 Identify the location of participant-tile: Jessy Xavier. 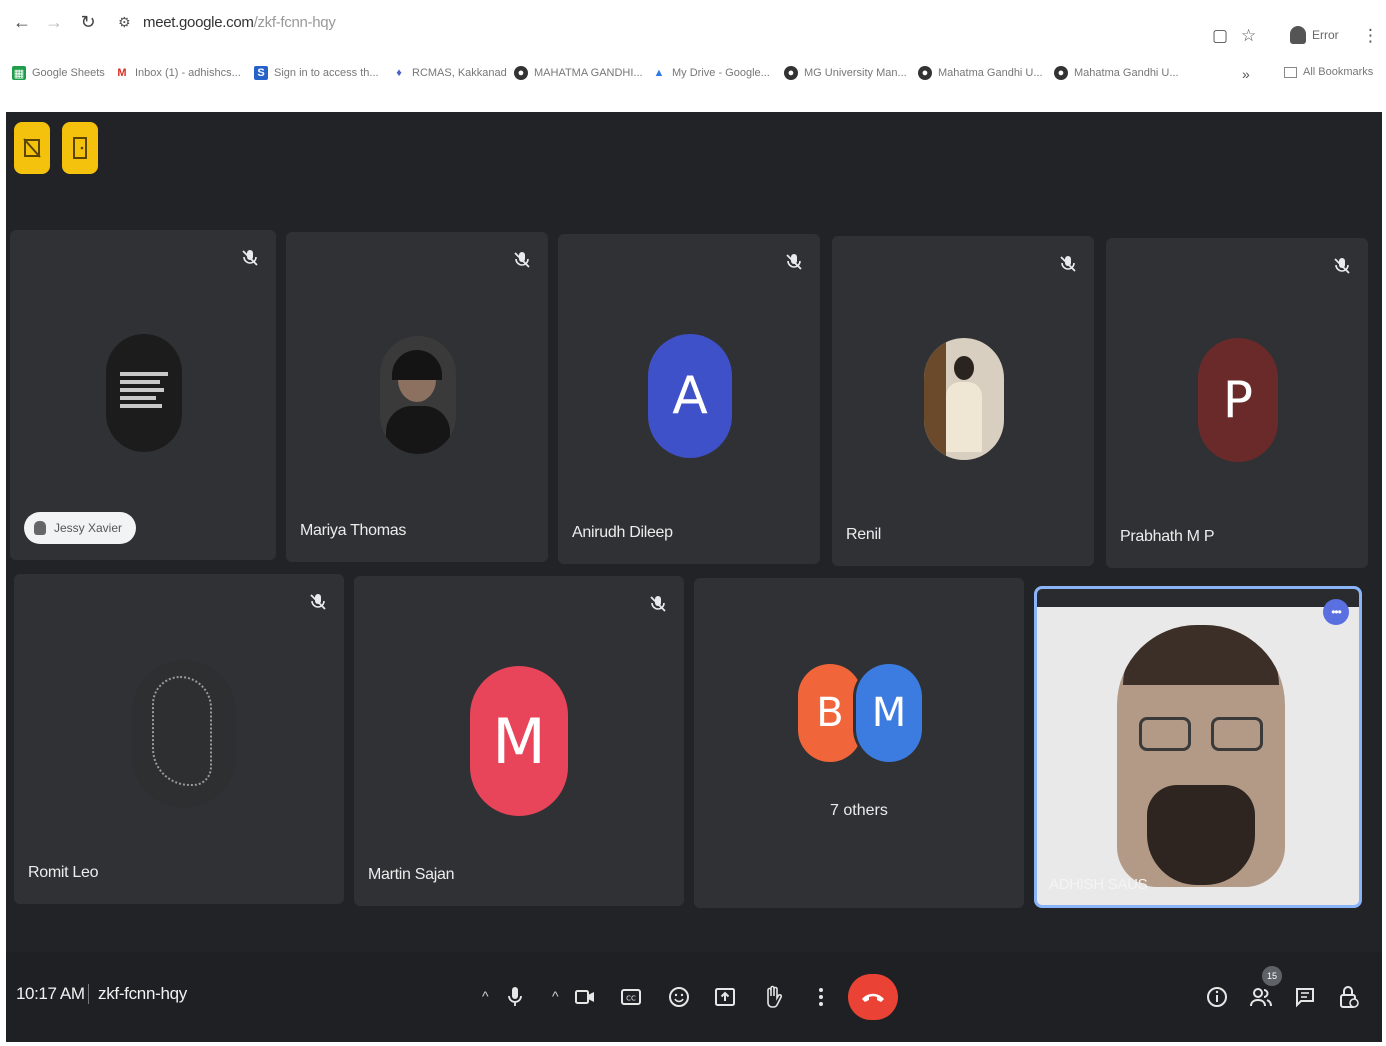
(143, 395).